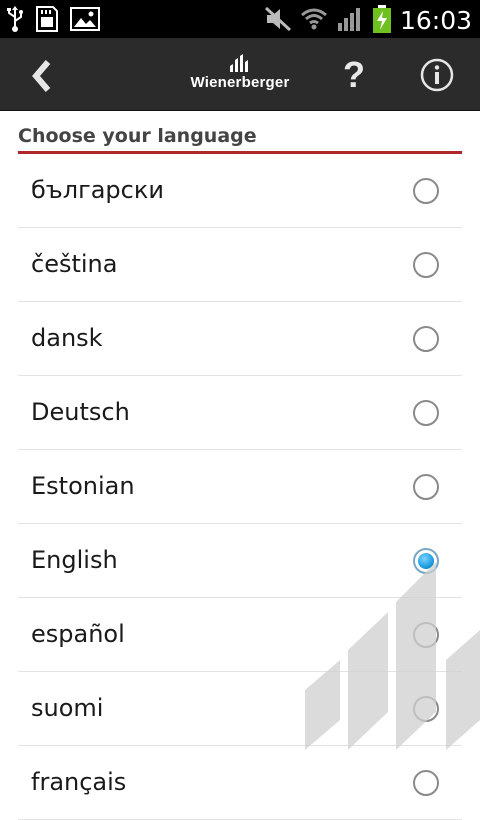 This screenshot has width=480, height=820. What do you see at coordinates (97, 190) in the screenshot?
I see `language-label: български` at bounding box center [97, 190].